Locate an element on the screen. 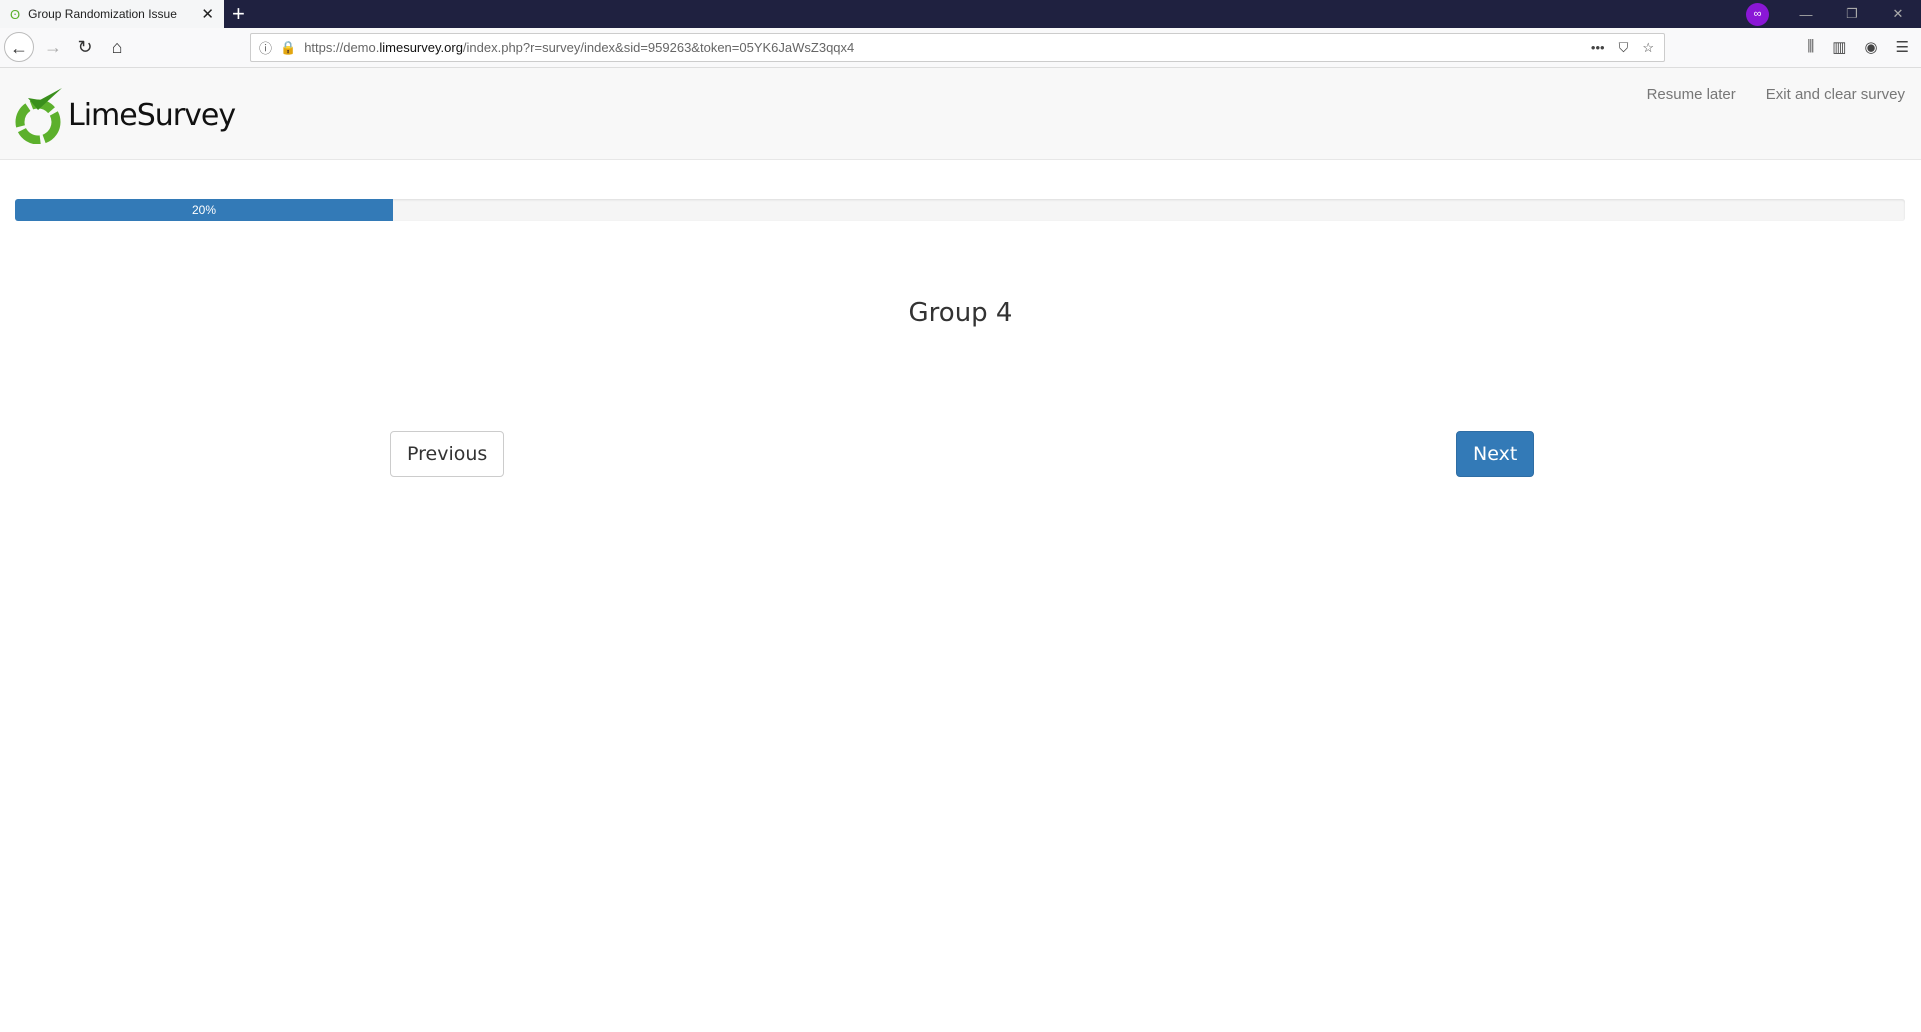 The image size is (1921, 1032). url-prefix: https://demo. is located at coordinates (342, 47).